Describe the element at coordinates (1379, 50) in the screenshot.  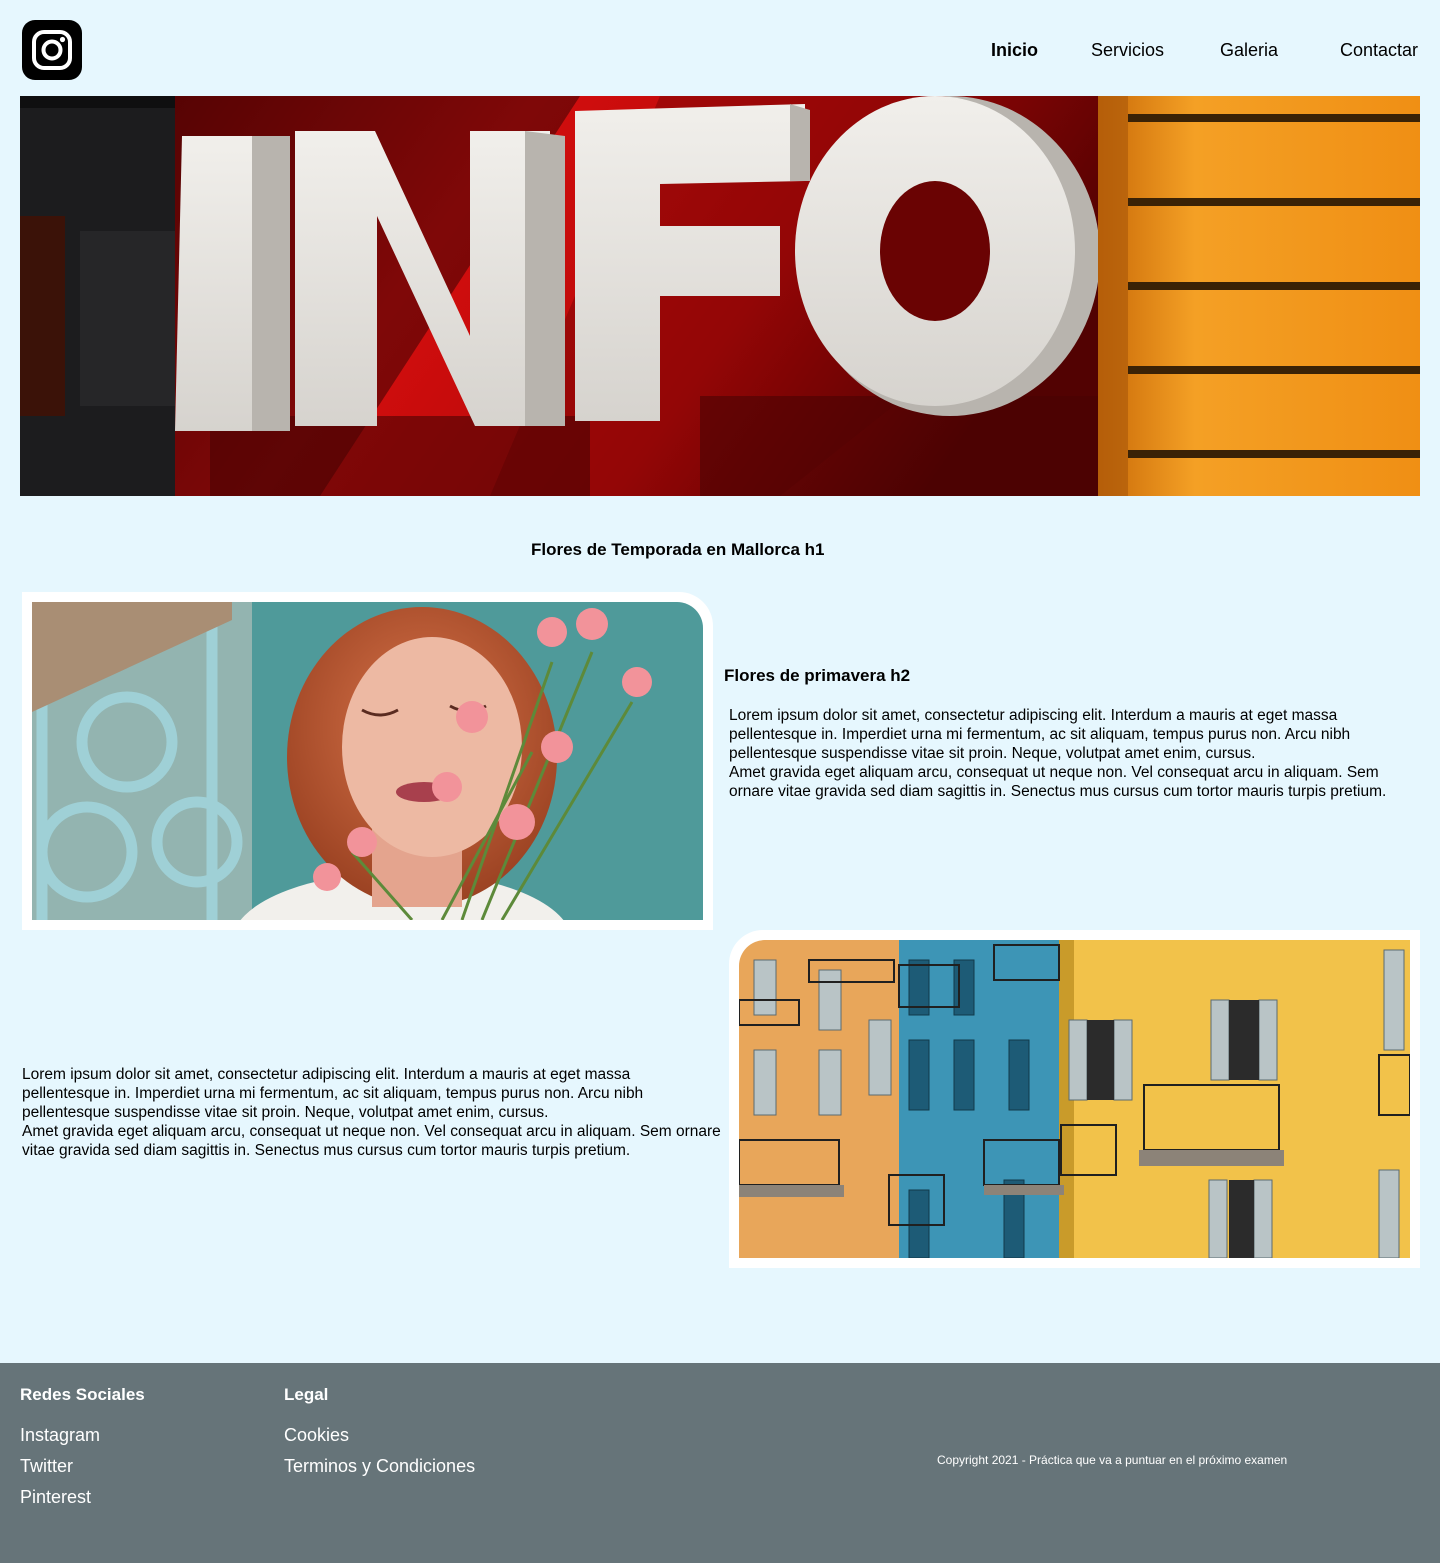
I see `nav-item-contactar: Contactar` at that location.